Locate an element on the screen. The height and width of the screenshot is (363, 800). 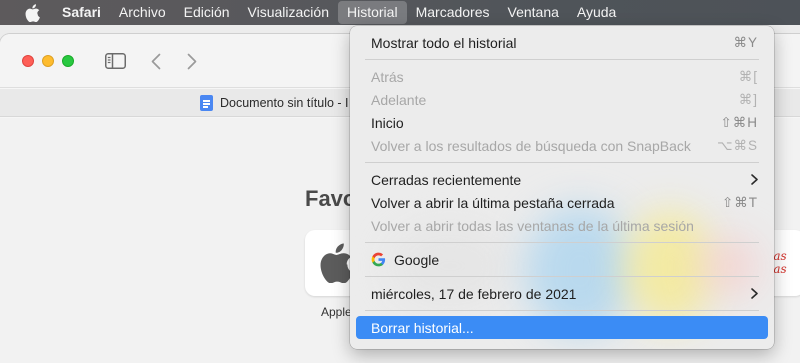
menu-marcadores: Marcadores is located at coordinates (453, 12).